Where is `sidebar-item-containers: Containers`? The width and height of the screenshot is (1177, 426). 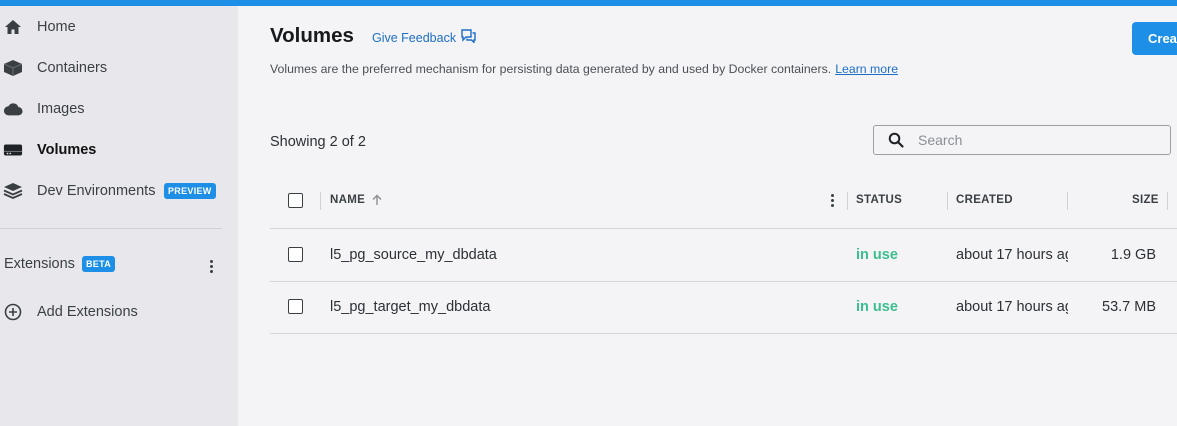 sidebar-item-containers: Containers is located at coordinates (119, 68).